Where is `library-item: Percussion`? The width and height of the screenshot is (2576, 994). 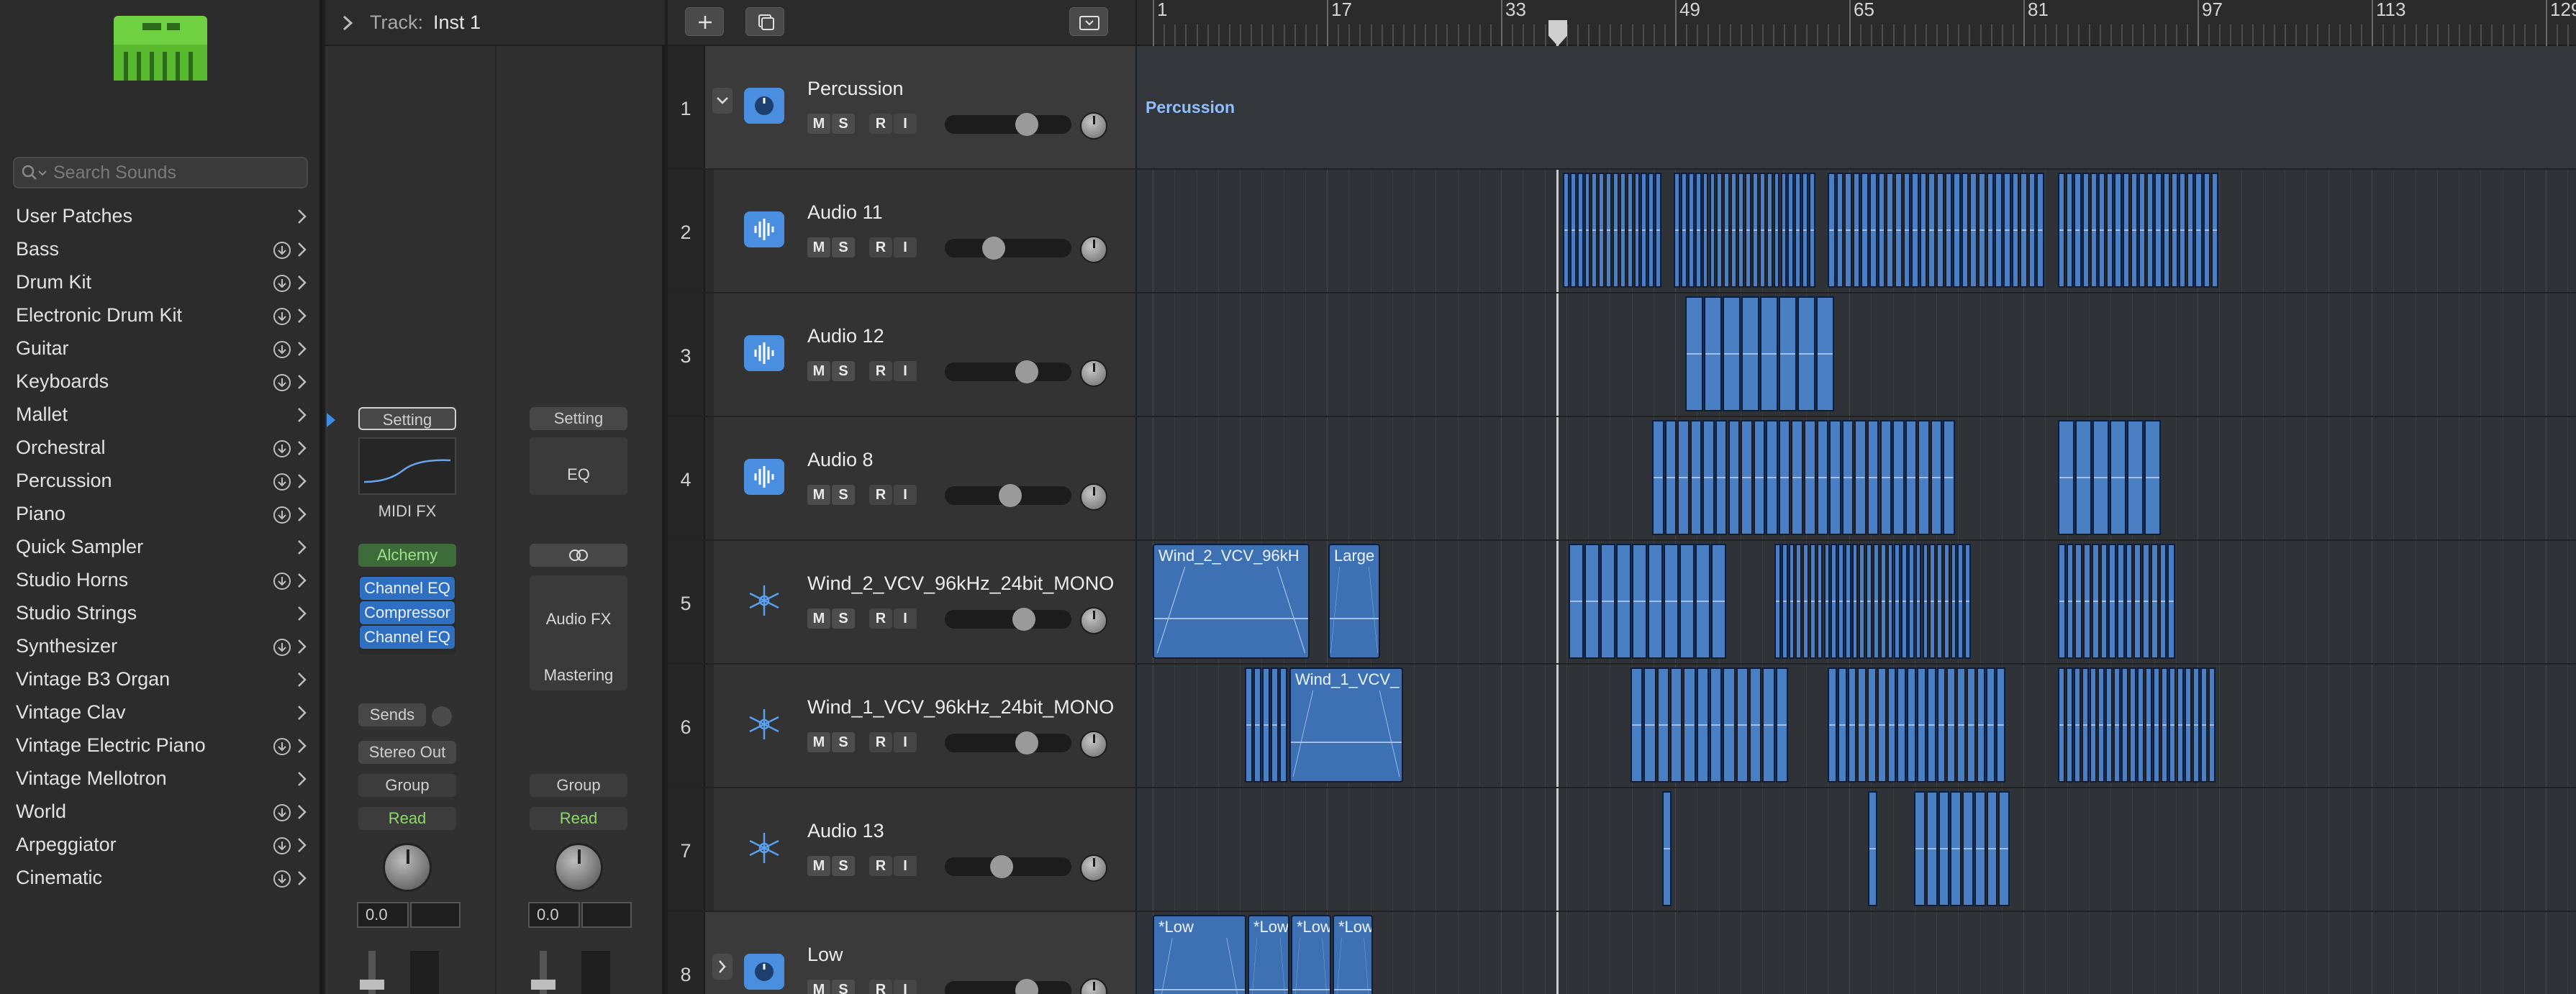 library-item: Percussion is located at coordinates (161, 480).